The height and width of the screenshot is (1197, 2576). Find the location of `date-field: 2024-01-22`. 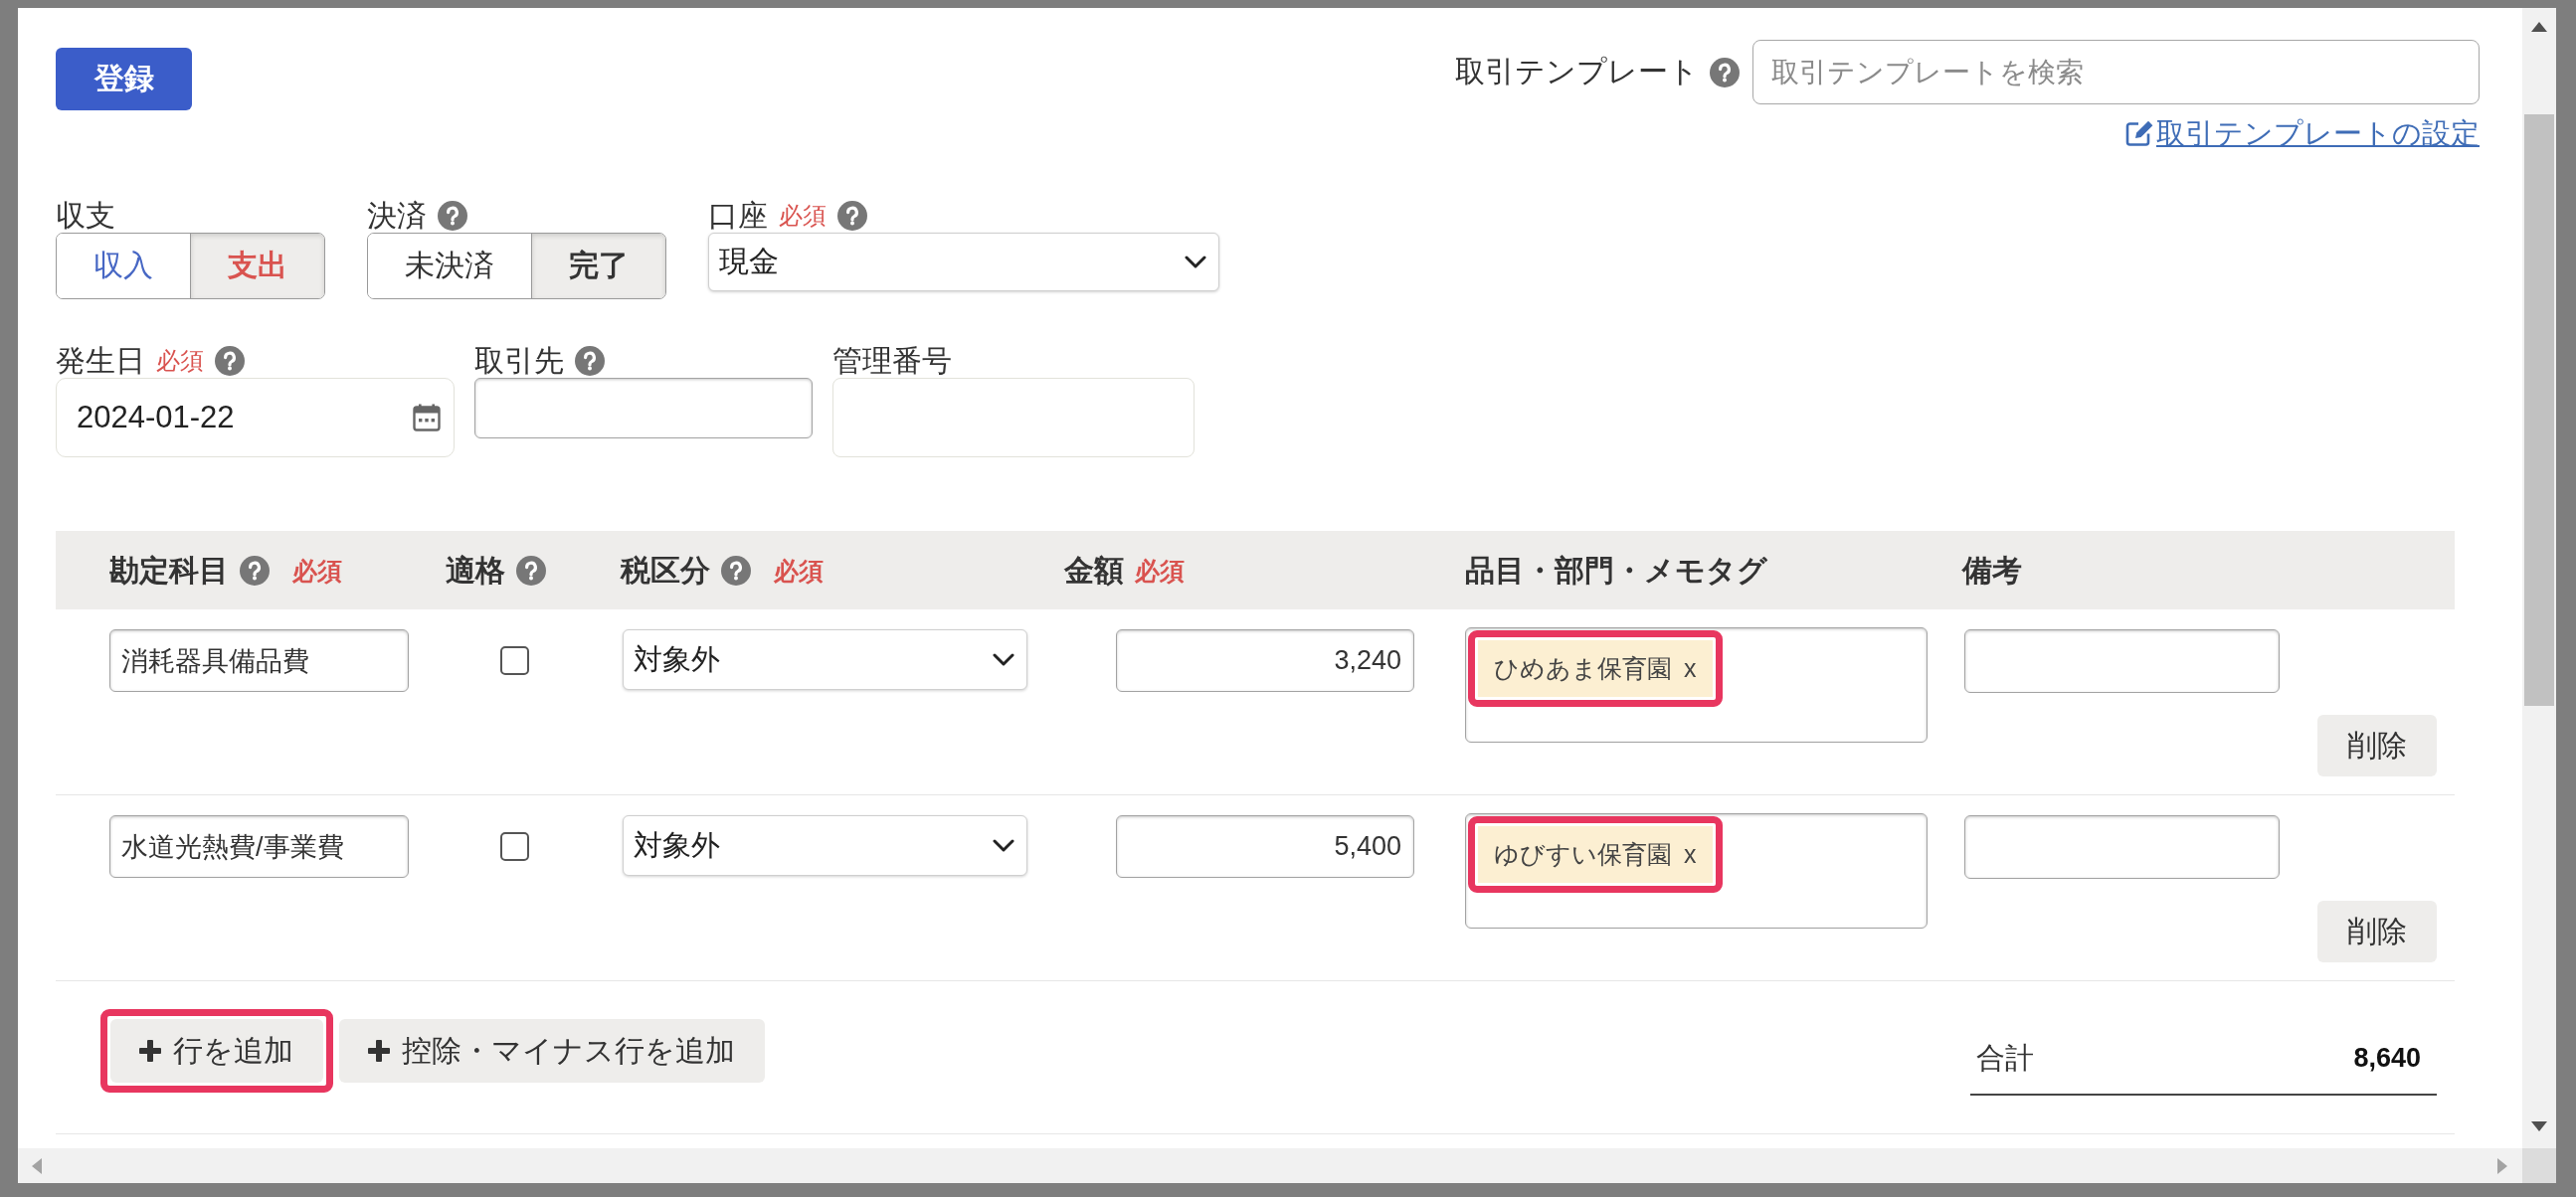

date-field: 2024-01-22 is located at coordinates (255, 417).